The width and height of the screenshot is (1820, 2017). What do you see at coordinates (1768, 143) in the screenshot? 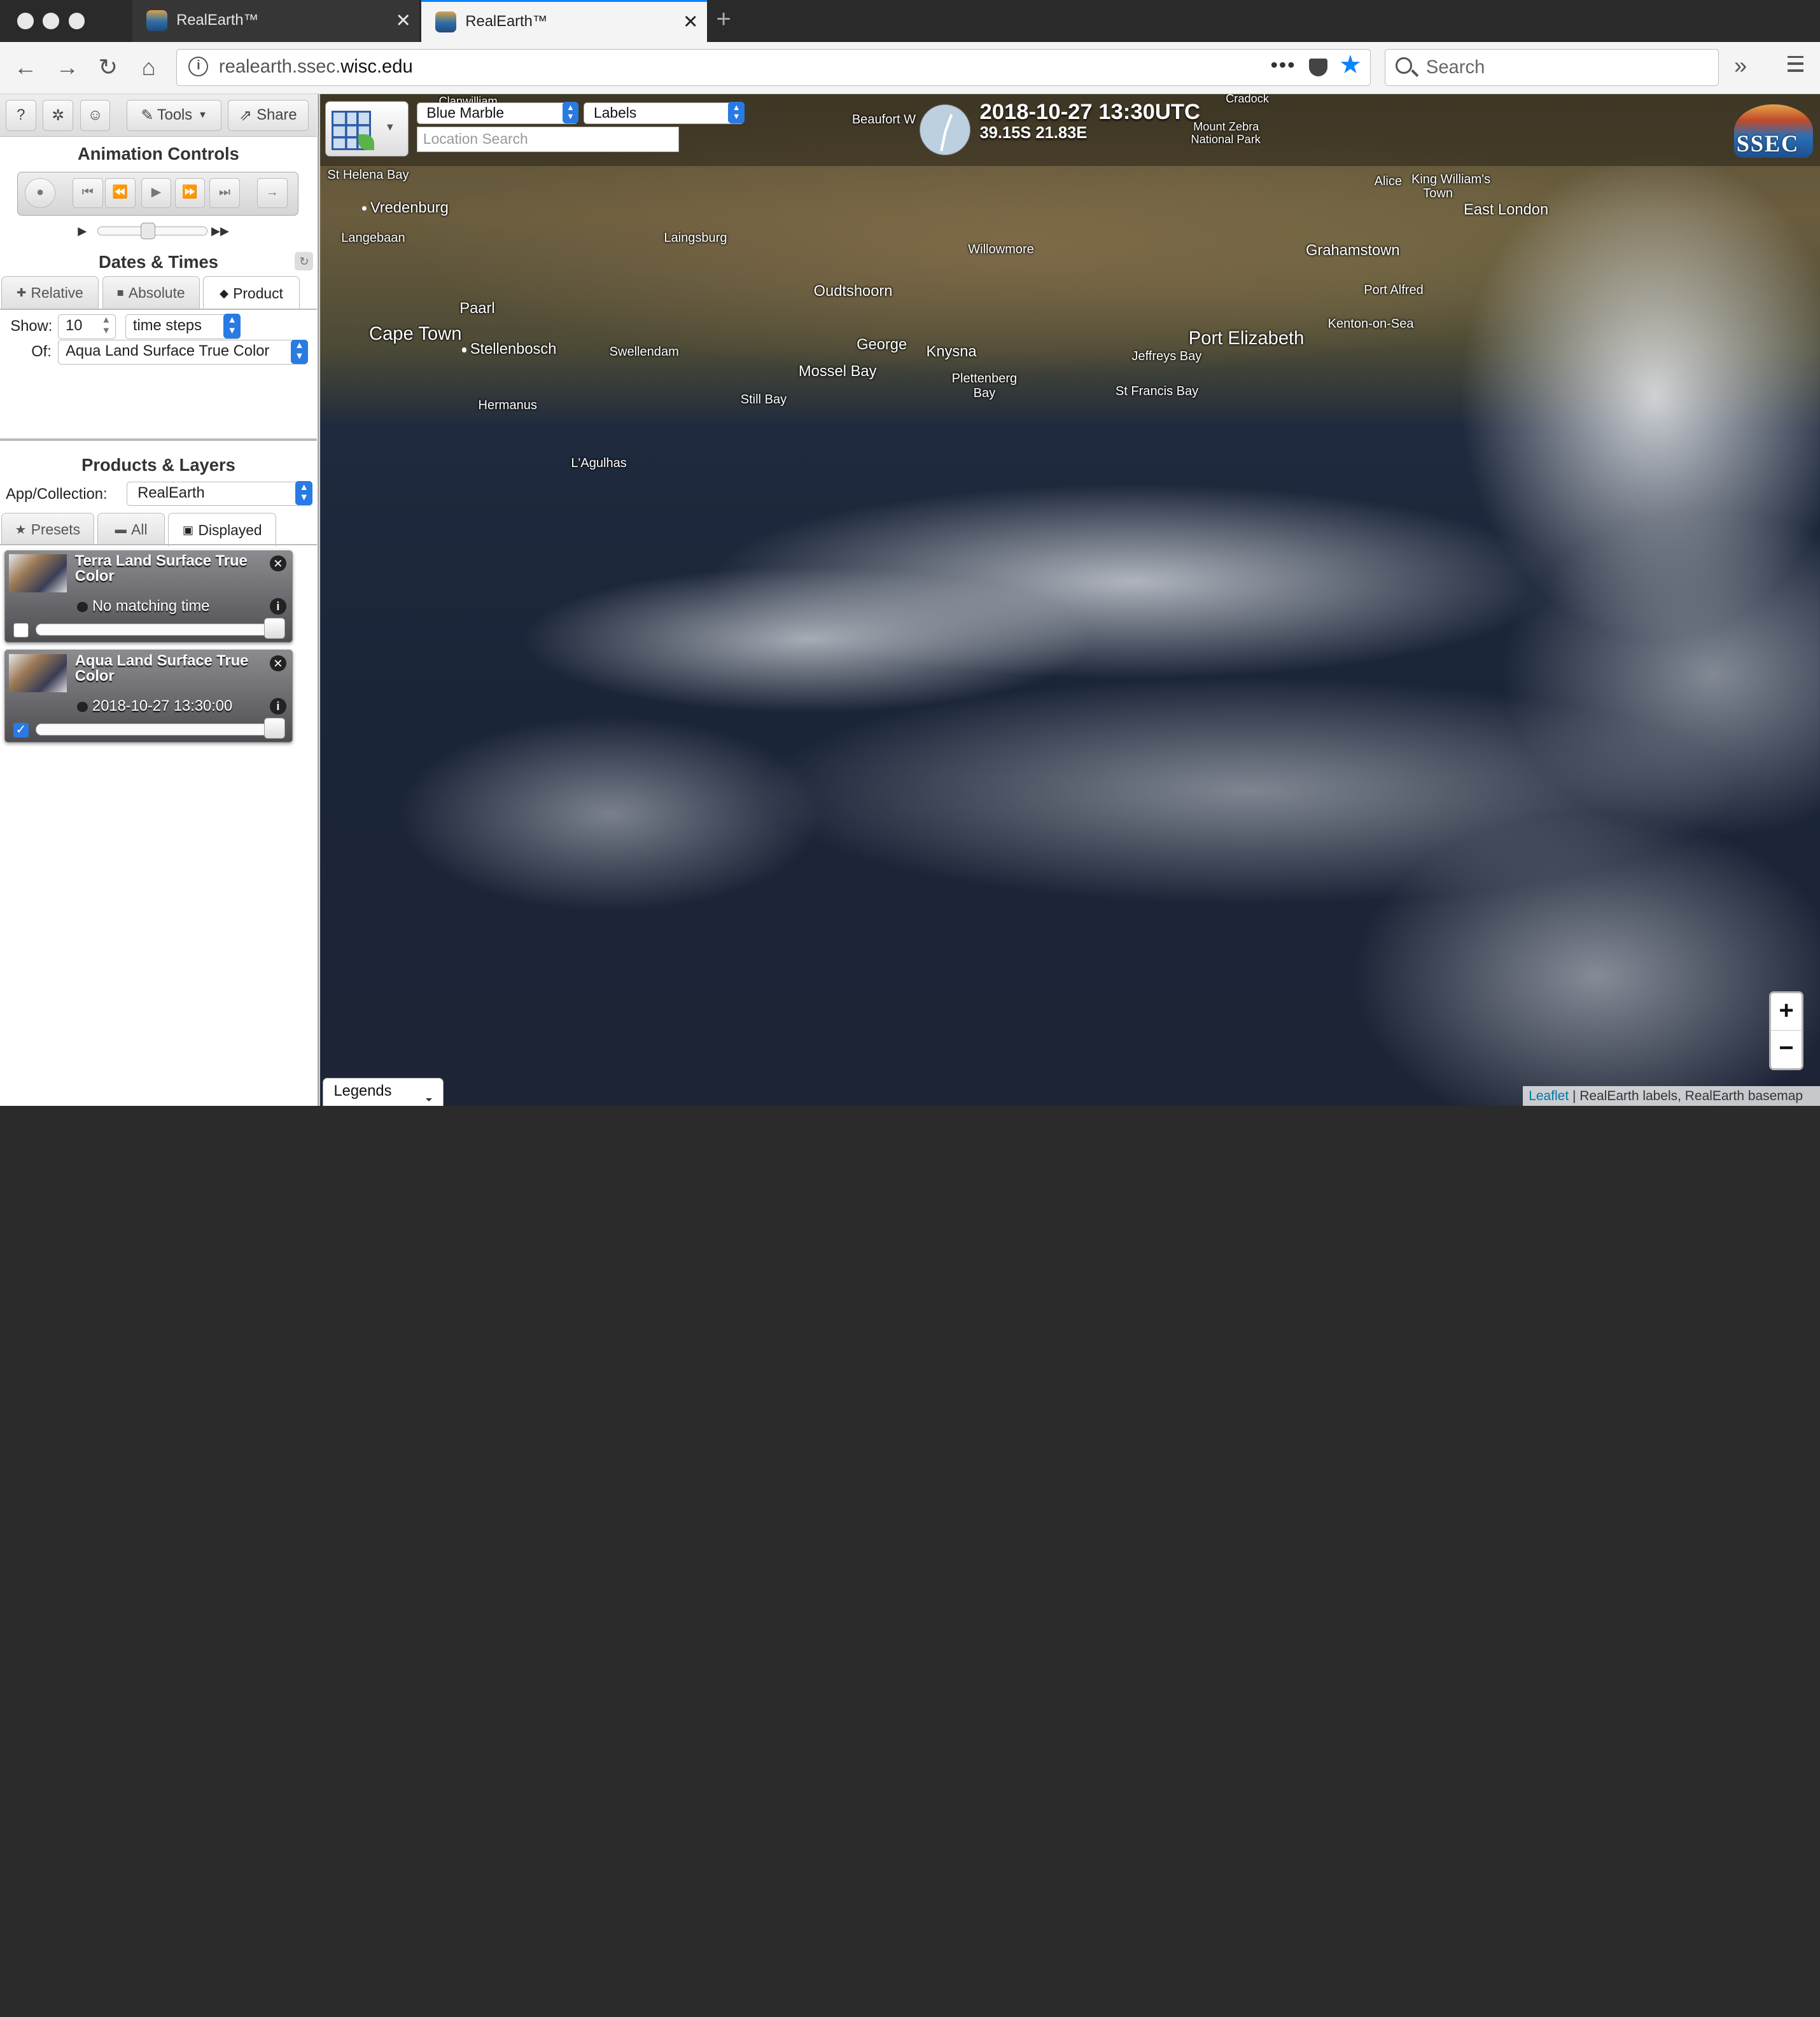
I see `ssec-logo-text: SSEC` at bounding box center [1768, 143].